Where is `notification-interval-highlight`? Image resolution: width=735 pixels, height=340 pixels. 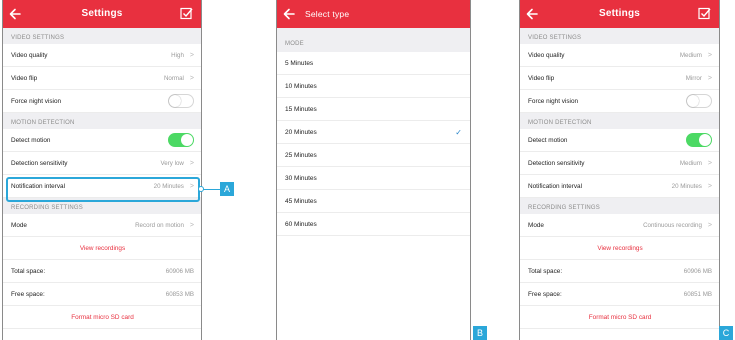 notification-interval-highlight is located at coordinates (103, 189).